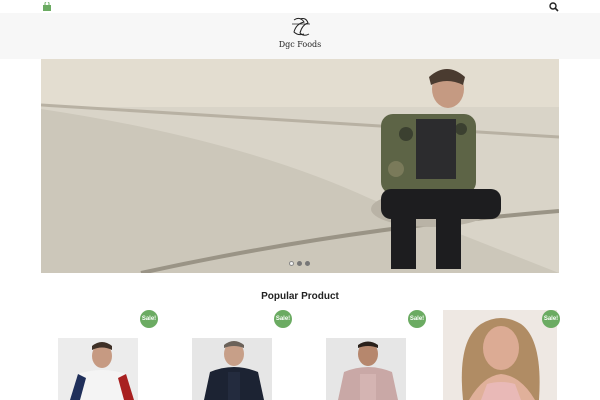 This screenshot has height=400, width=600. Describe the element at coordinates (554, 7) in the screenshot. I see `search-icon` at that location.